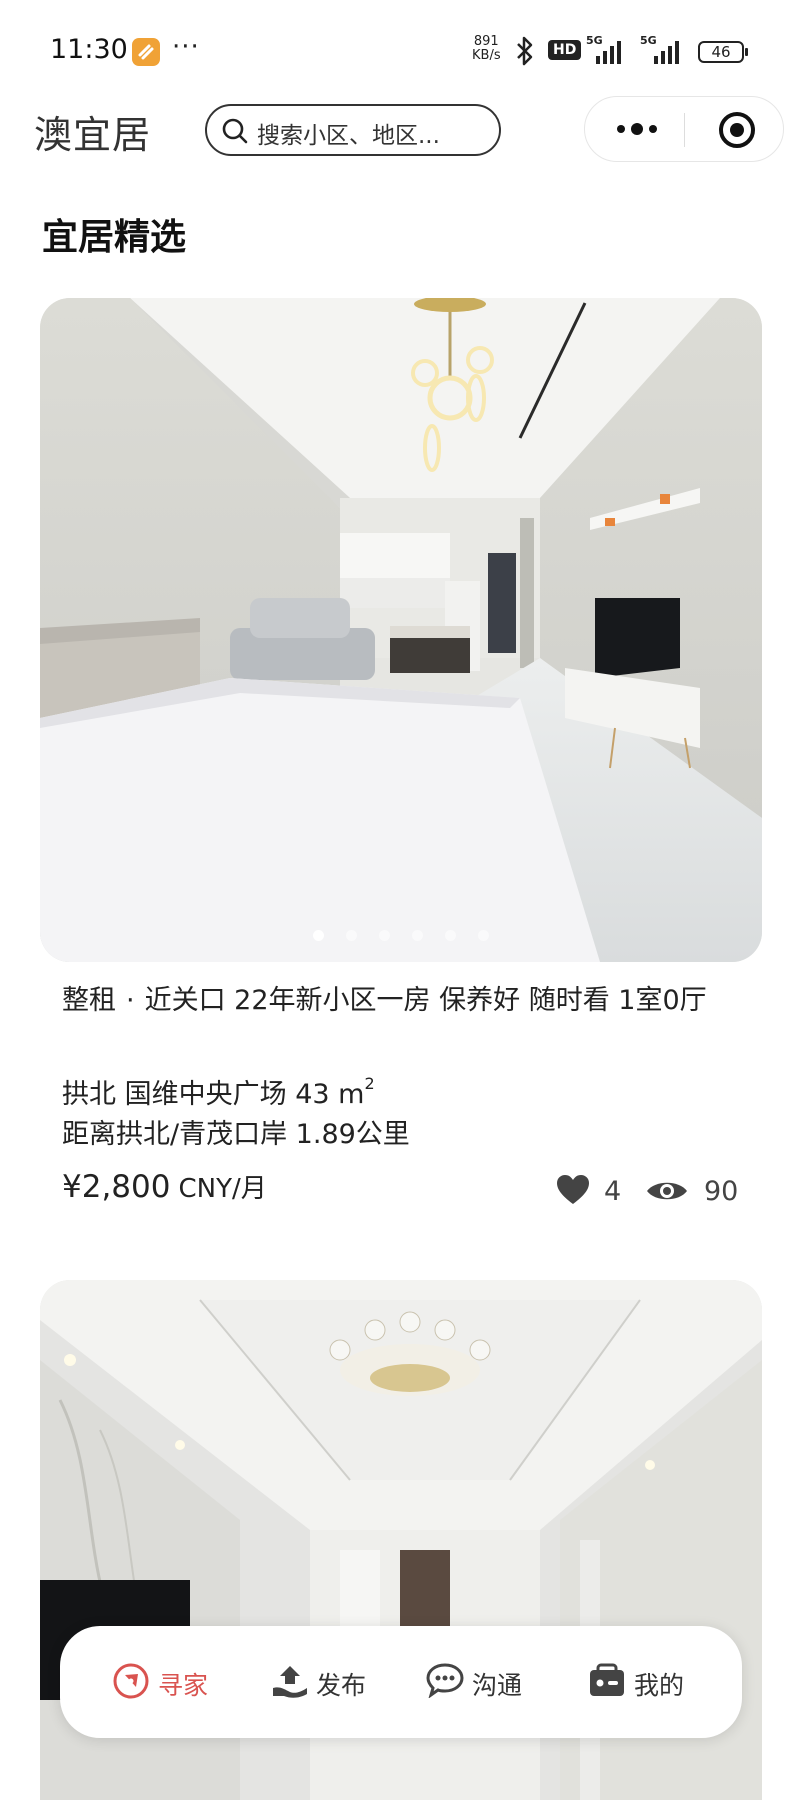 This screenshot has width=800, height=1800. Describe the element at coordinates (721, 1191) in the screenshot. I see `view-count: 90` at that location.